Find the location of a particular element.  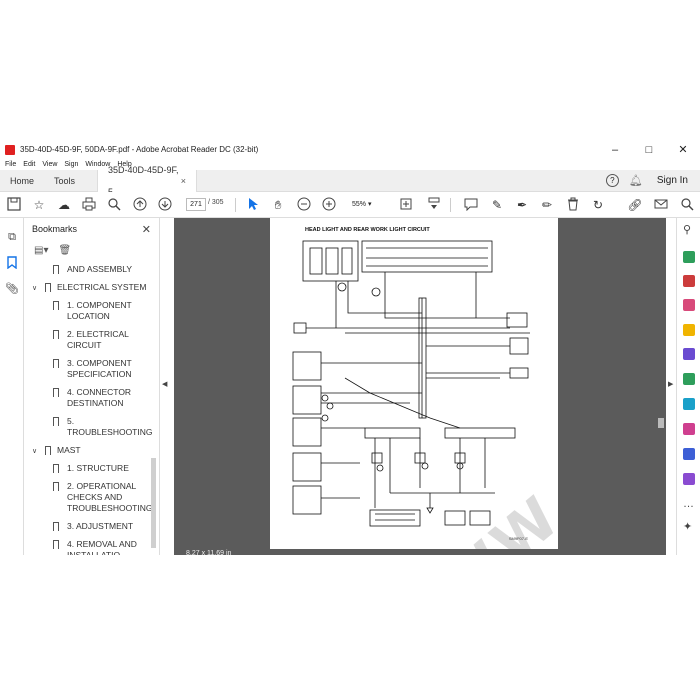

bookmark-label: MAST is located at coordinates (69, 450).